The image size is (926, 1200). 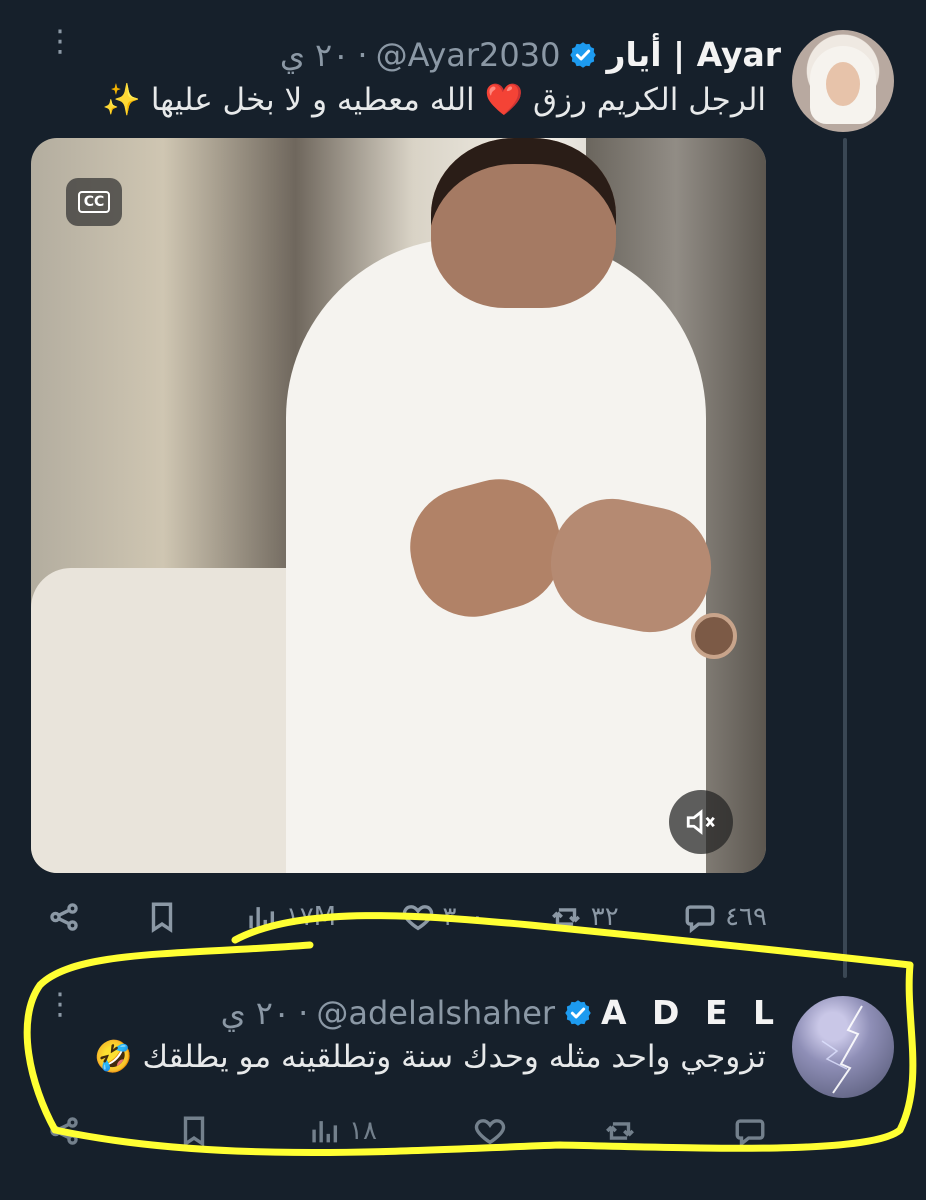 I want to click on mute-icon, so click(x=701, y=822).